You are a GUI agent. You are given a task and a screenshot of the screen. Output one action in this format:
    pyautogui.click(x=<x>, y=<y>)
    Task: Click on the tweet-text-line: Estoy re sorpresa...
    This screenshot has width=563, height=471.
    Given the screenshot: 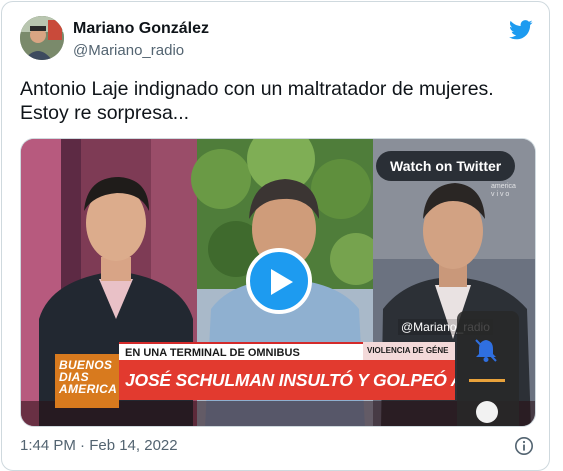 What is the action you would take?
    pyautogui.click(x=105, y=113)
    